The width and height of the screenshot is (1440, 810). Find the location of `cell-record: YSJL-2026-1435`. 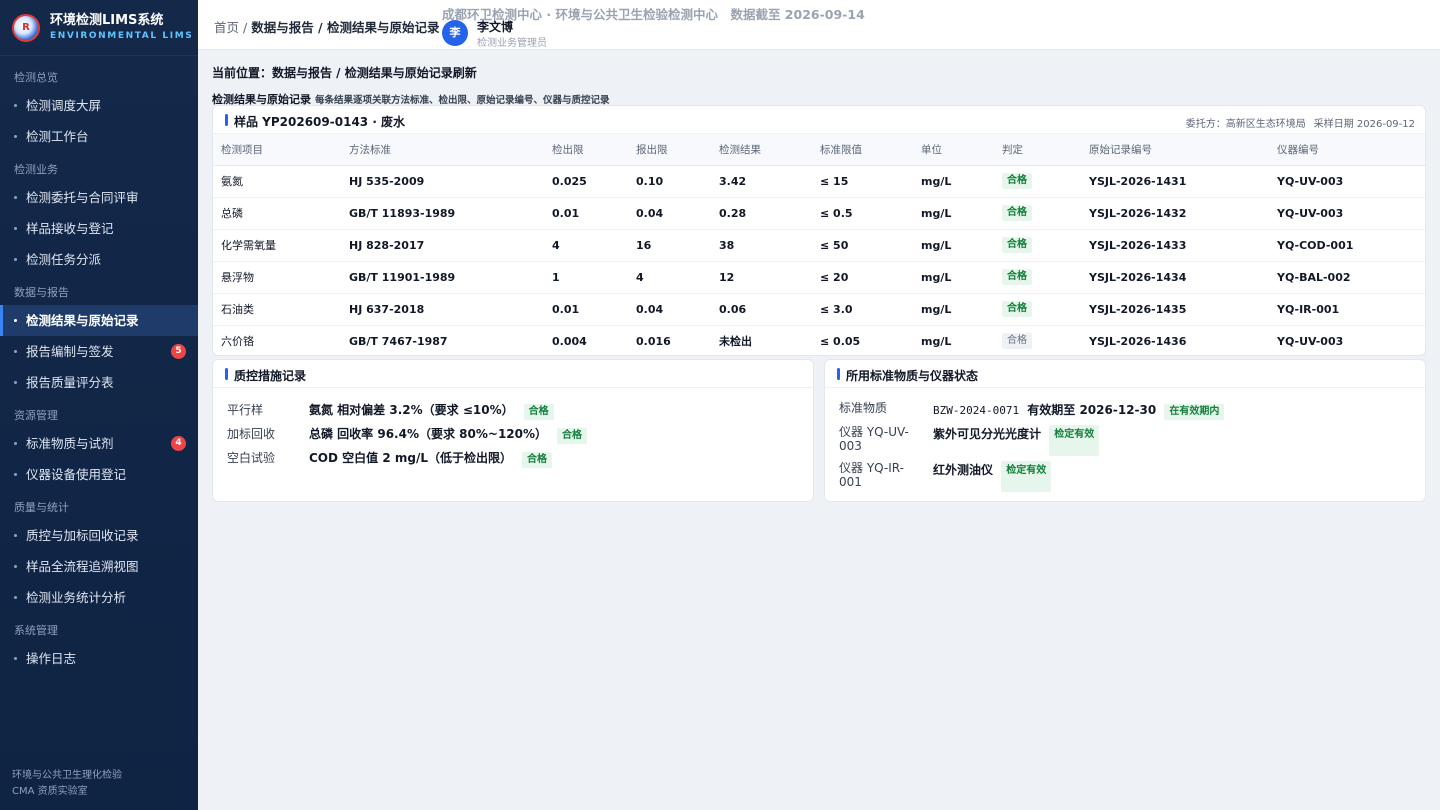

cell-record: YSJL-2026-1435 is located at coordinates (1175, 309).